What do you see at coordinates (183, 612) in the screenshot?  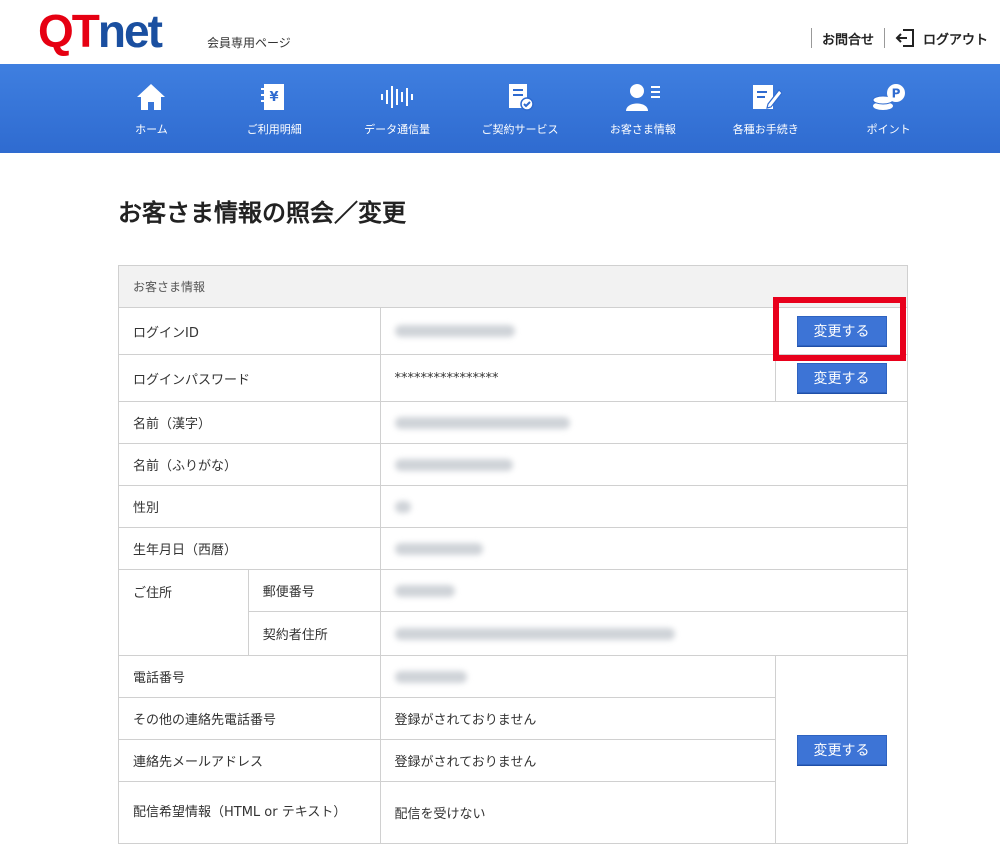 I see `address-label: ご住所` at bounding box center [183, 612].